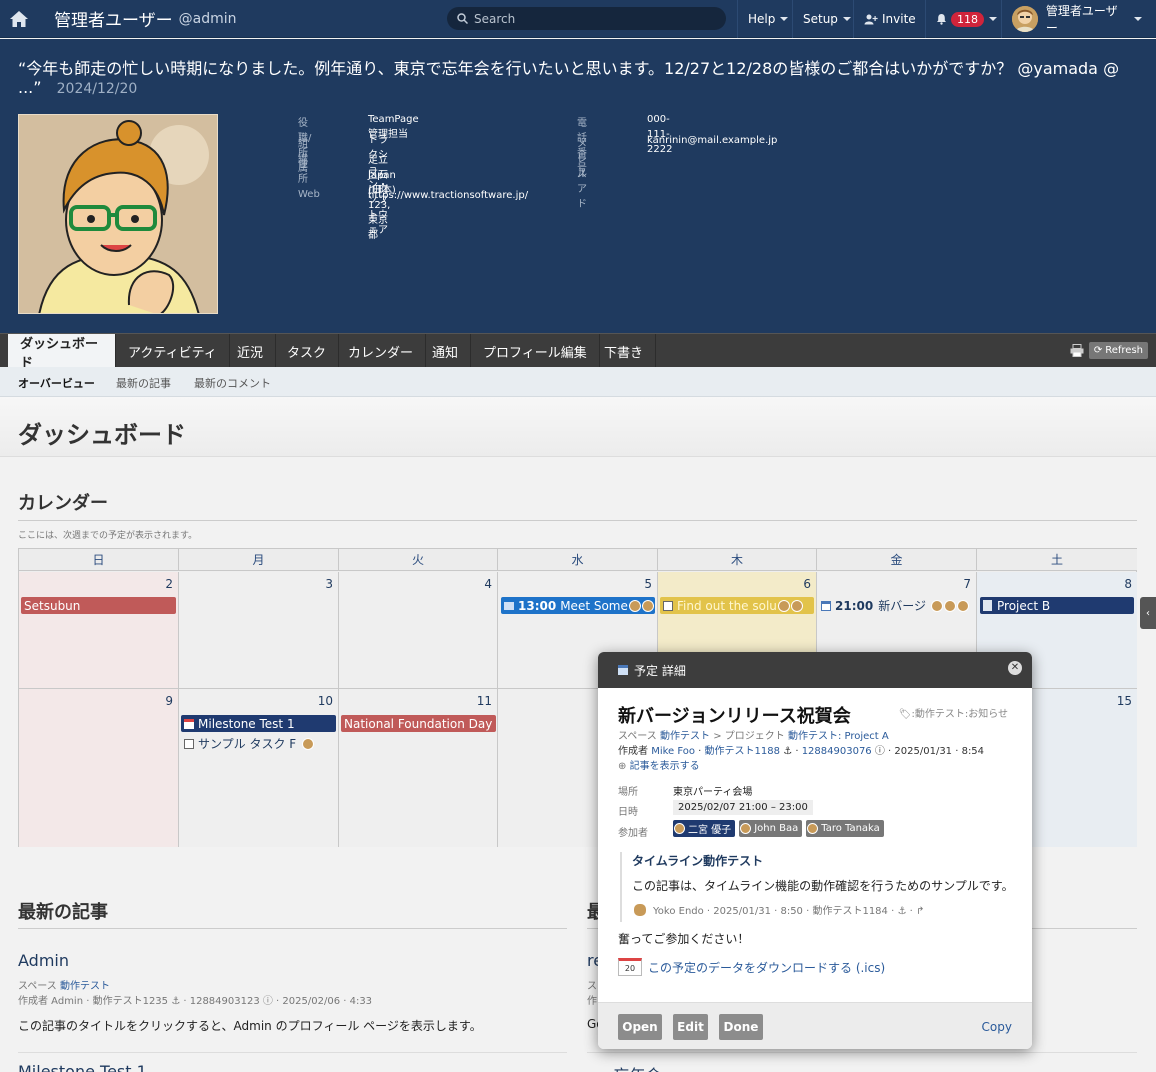  What do you see at coordinates (741, 1027) in the screenshot?
I see `done-button: Done` at bounding box center [741, 1027].